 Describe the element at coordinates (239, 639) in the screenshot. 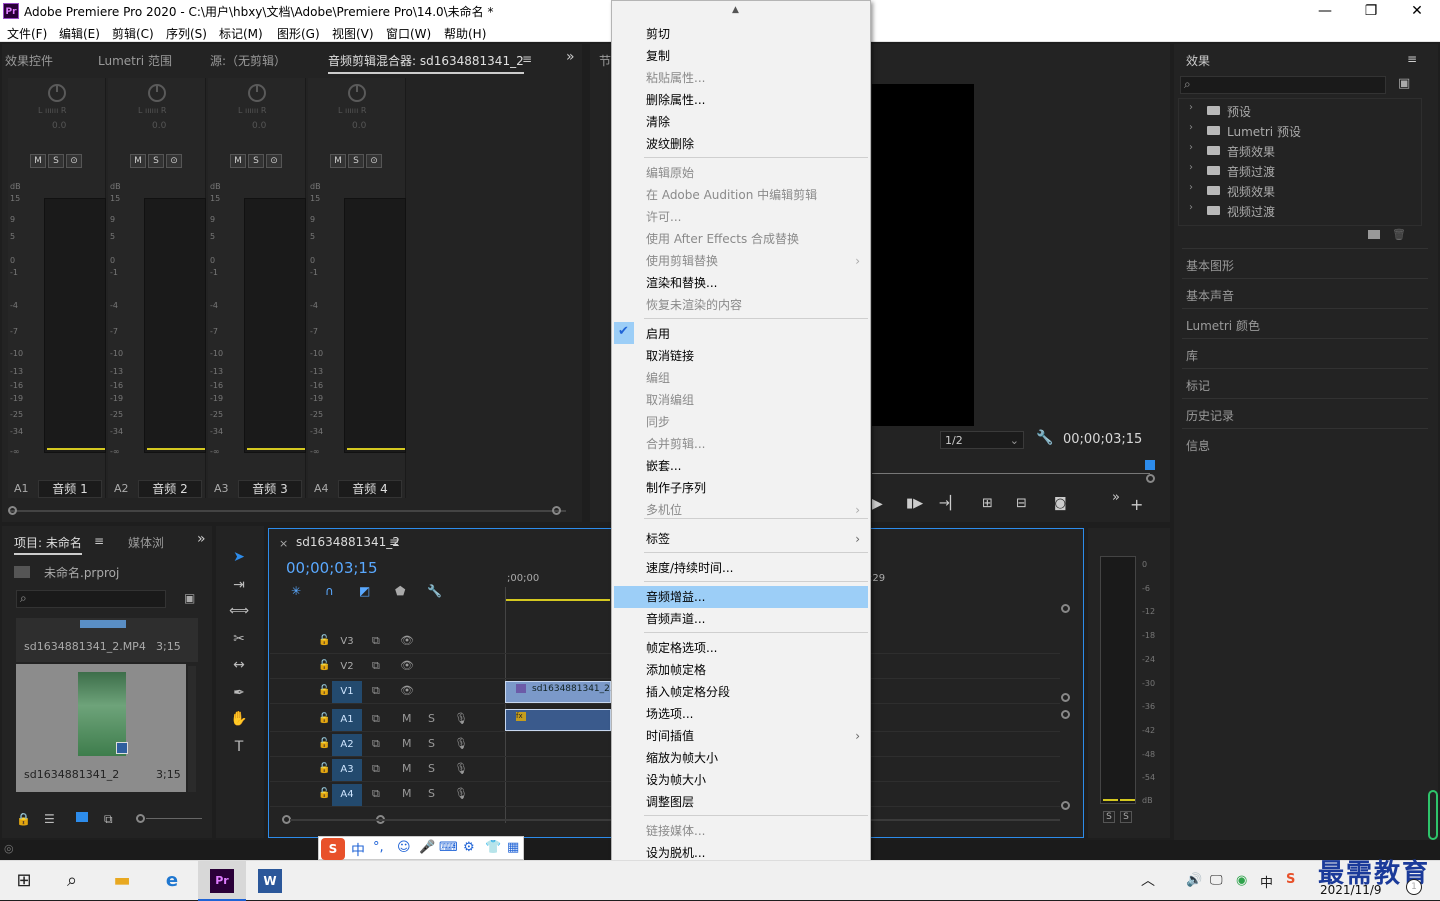

I see `razor-tool-icon: ✂` at that location.